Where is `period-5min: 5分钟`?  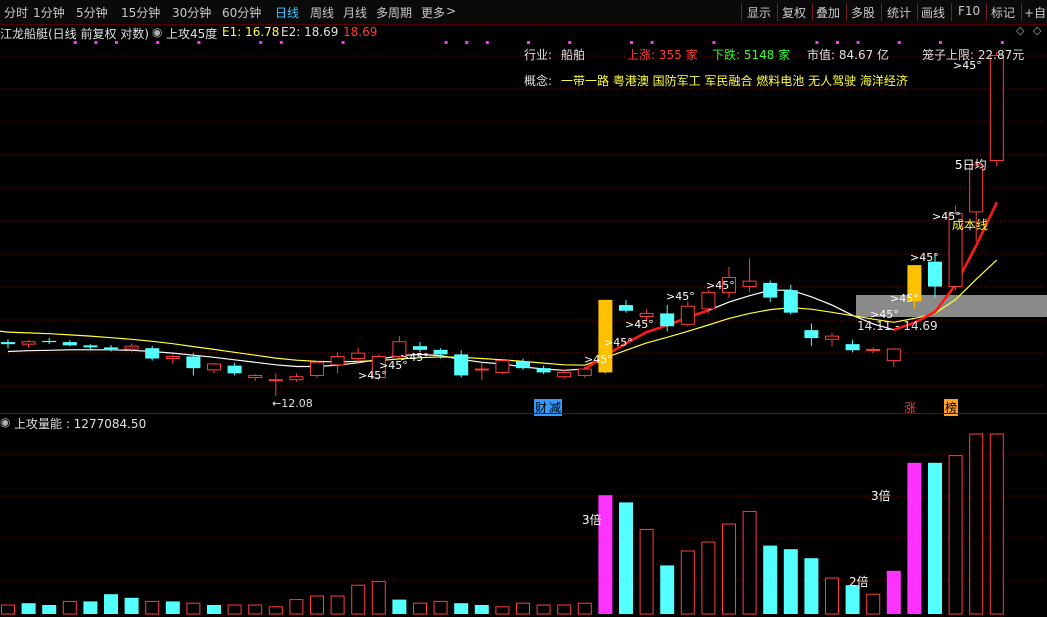
period-5min: 5分钟 is located at coordinates (92, 12).